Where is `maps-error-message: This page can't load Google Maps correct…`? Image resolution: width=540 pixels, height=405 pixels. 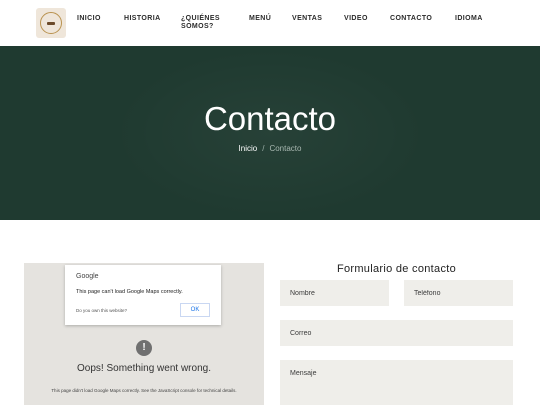
maps-error-message: This page can't load Google Maps correct… is located at coordinates (129, 292).